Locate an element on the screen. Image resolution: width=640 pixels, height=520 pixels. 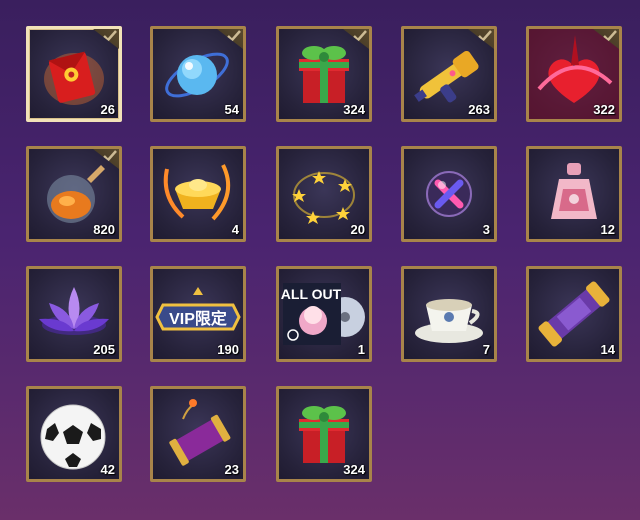
item-slot-tea-cup: 7 is located at coordinates (449, 314).